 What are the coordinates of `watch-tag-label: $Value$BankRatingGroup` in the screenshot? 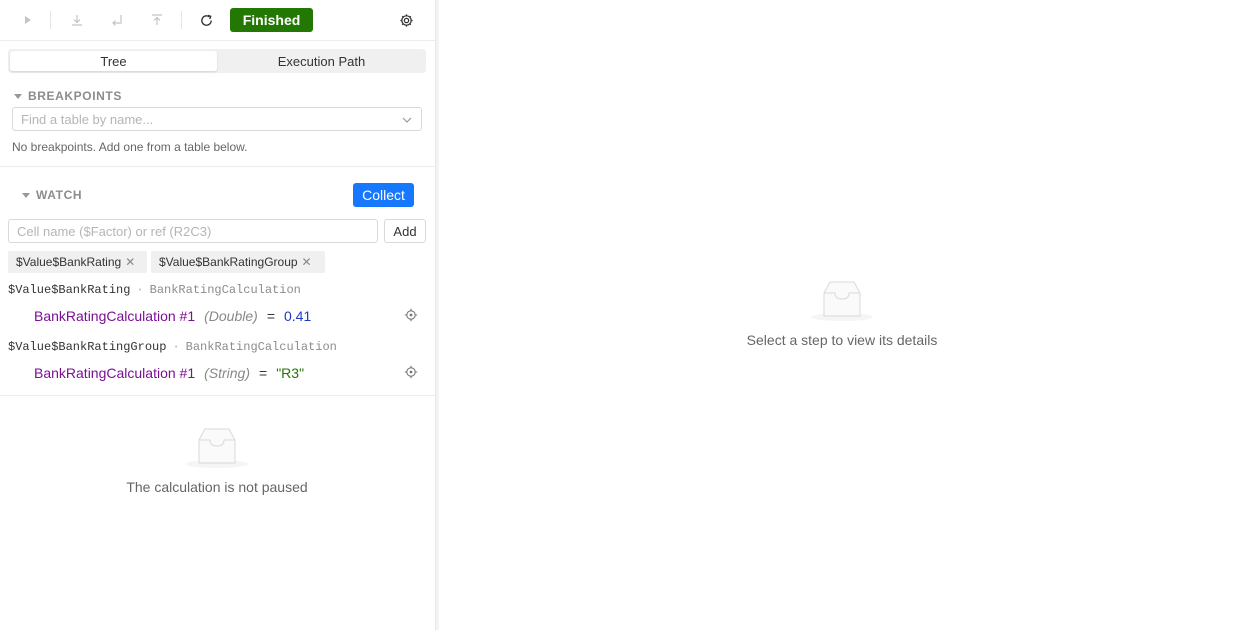 It's located at (228, 262).